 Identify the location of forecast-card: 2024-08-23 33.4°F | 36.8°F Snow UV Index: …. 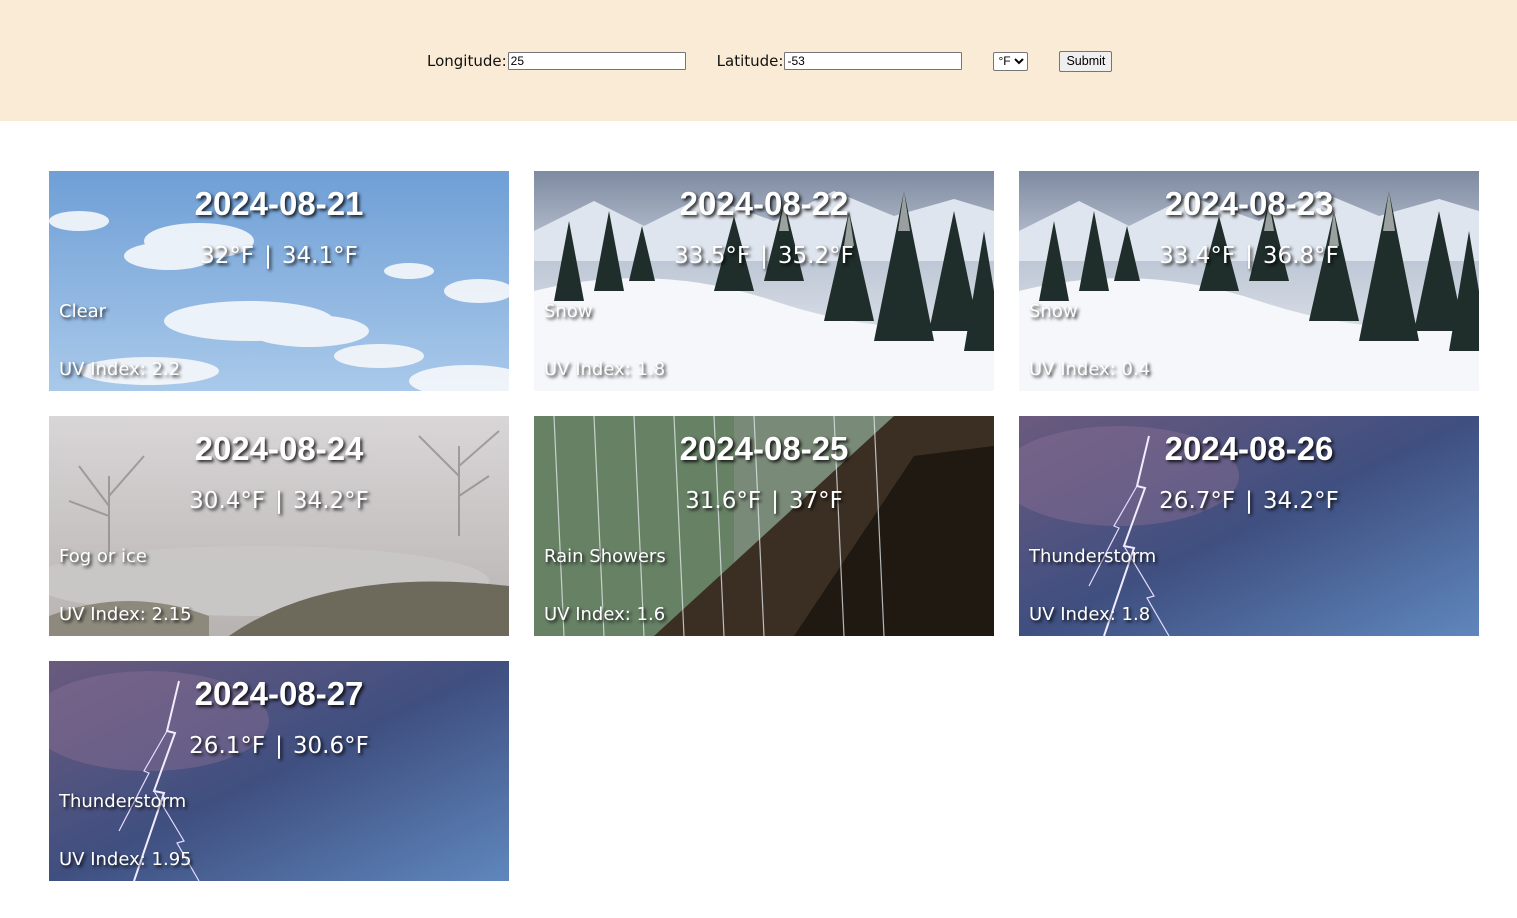
(1249, 281).